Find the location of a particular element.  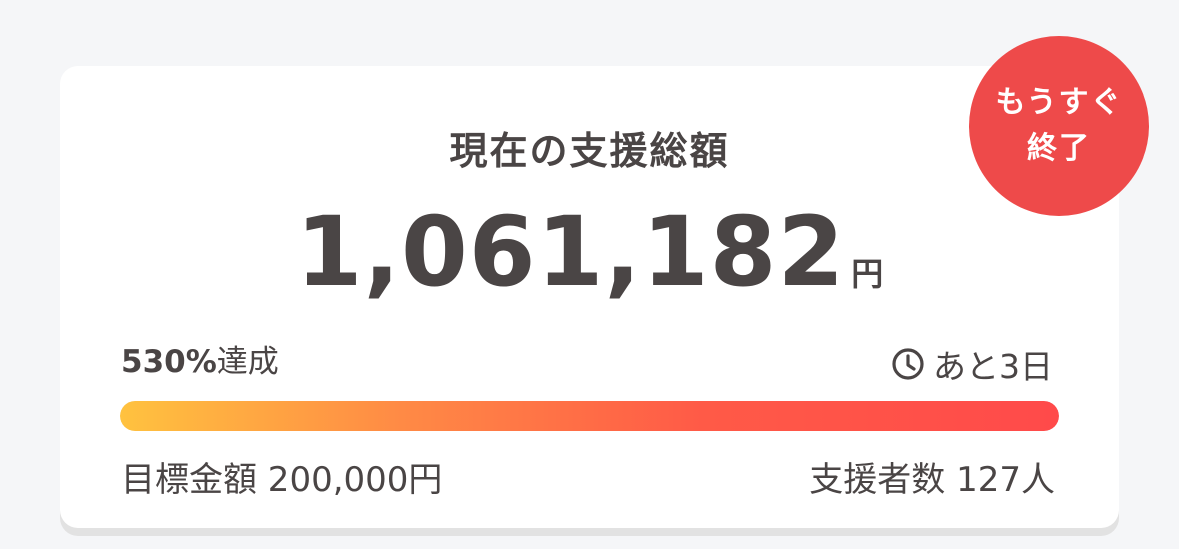

clock-icon is located at coordinates (908, 364).